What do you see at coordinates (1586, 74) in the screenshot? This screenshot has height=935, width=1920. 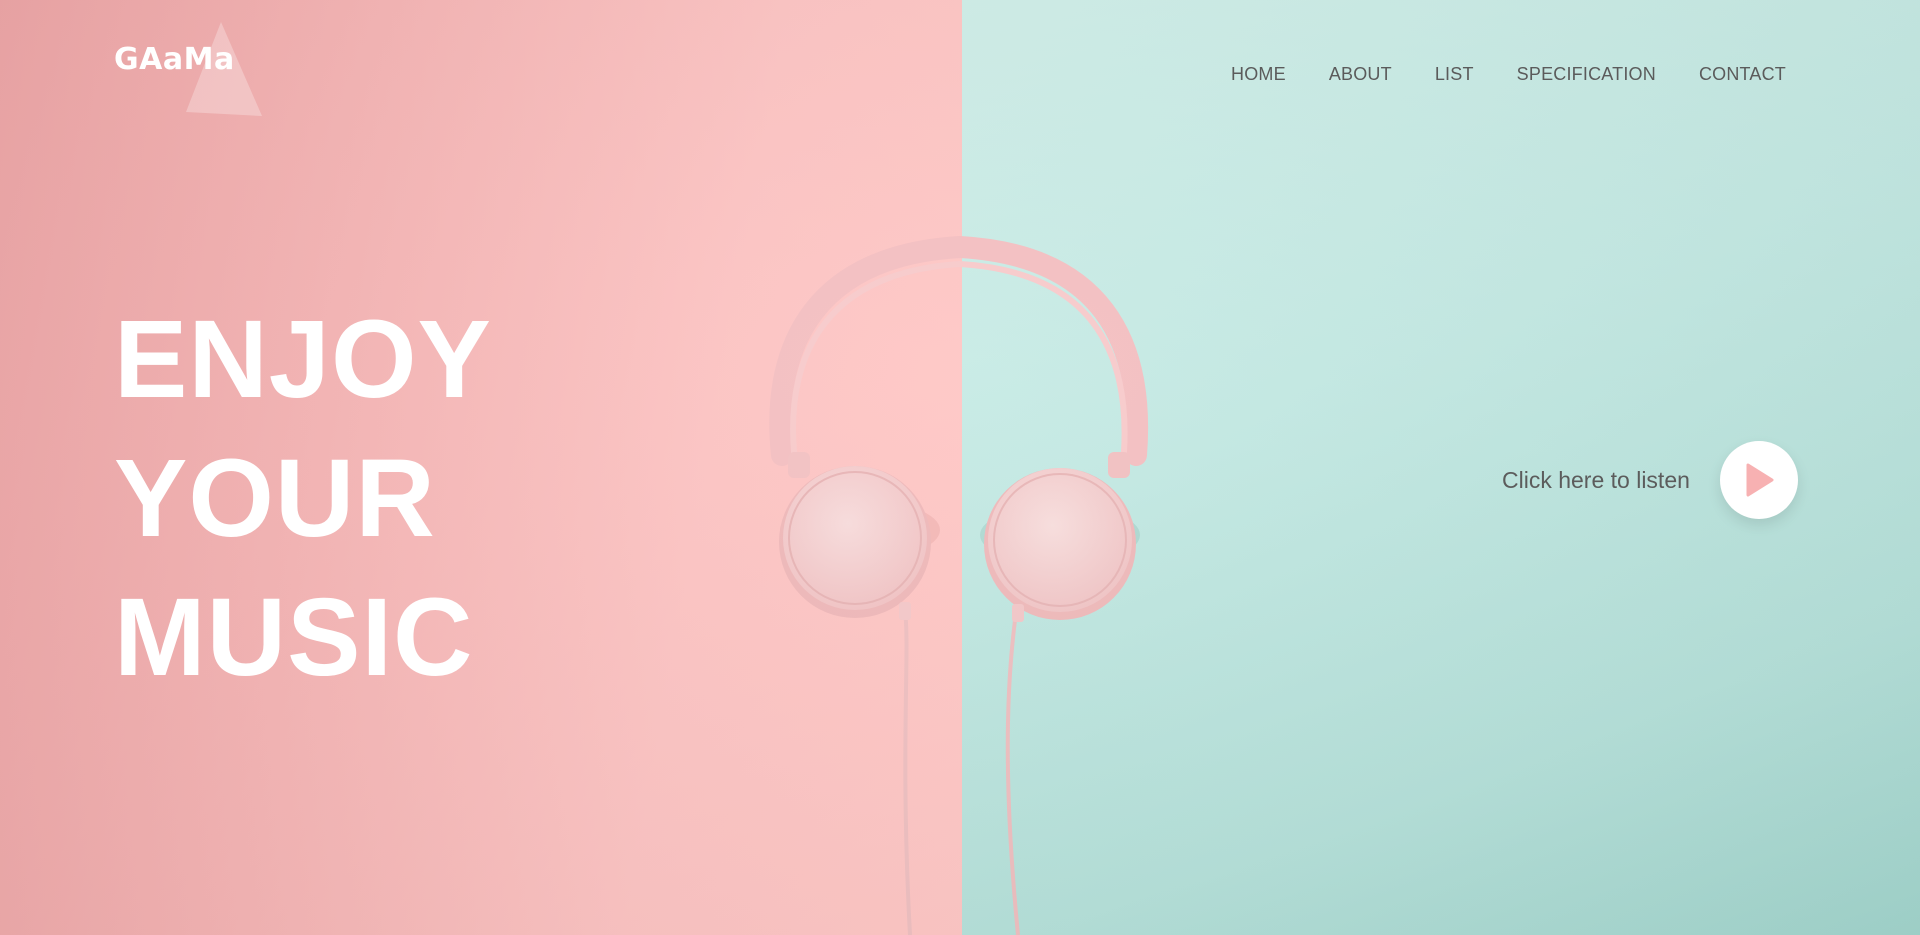 I see `nav-item-specification: SPECIFICATION` at bounding box center [1586, 74].